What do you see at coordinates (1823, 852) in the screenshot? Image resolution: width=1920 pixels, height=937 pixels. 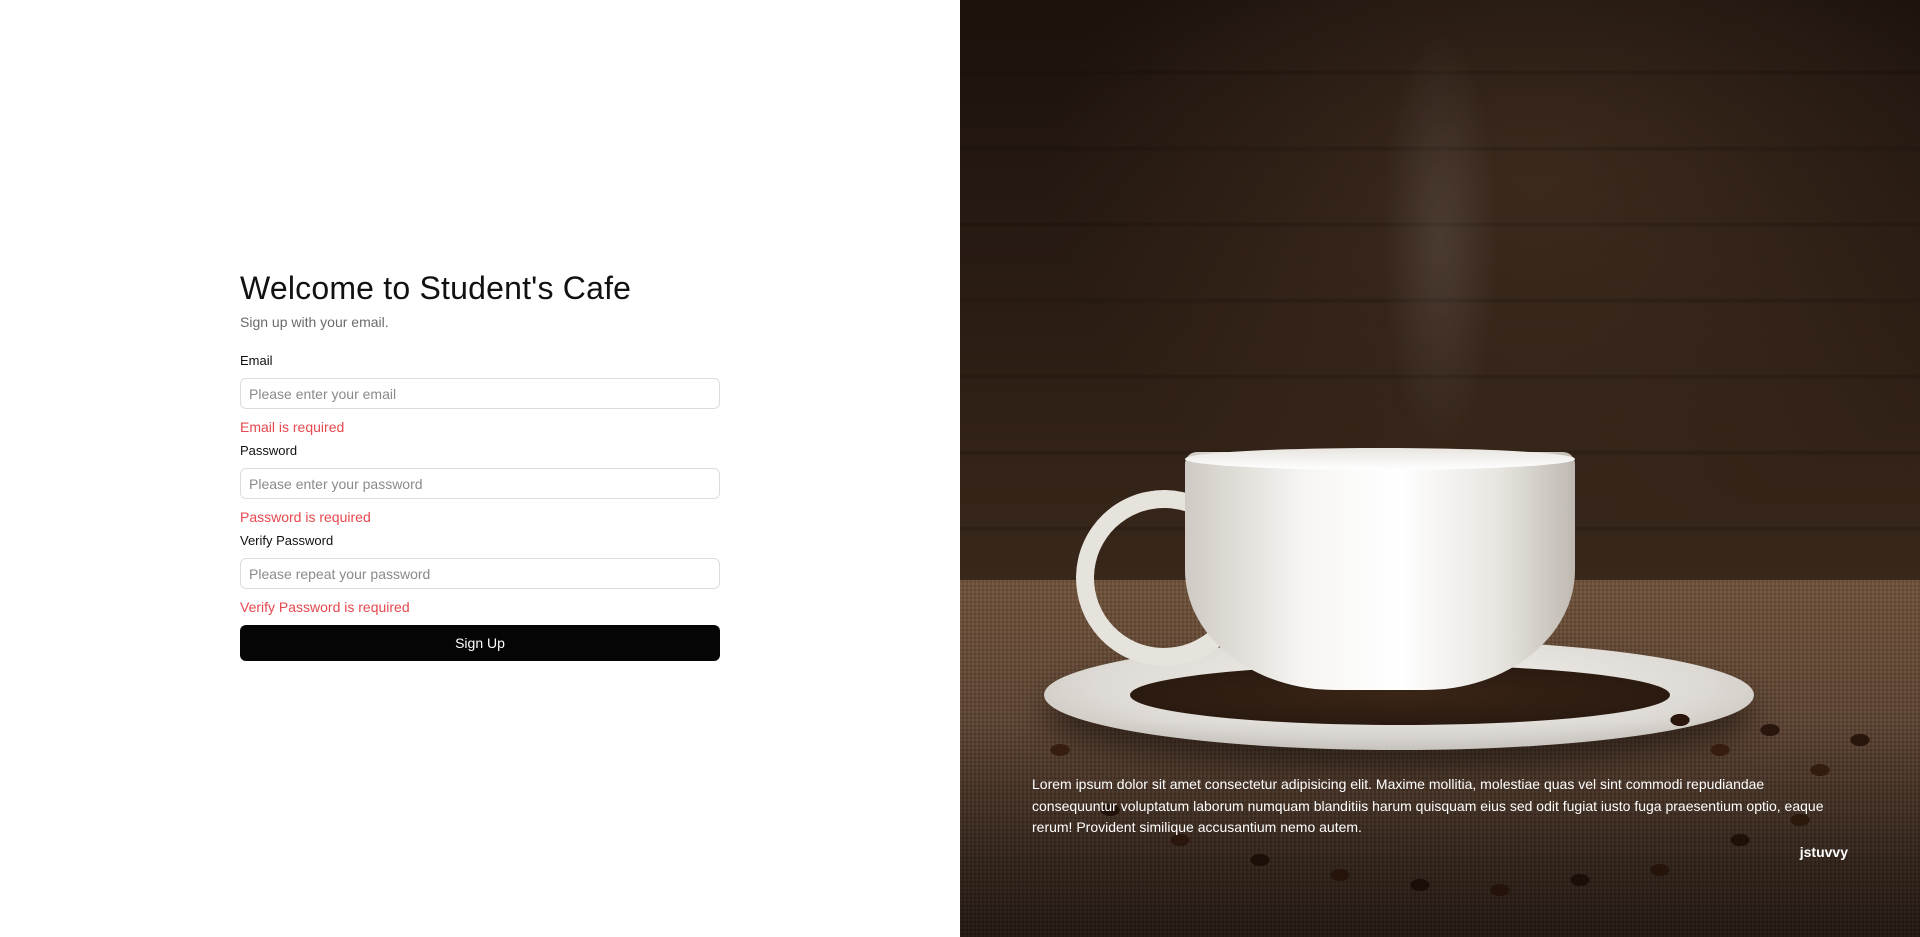 I see `hero-author: jstuvvy` at bounding box center [1823, 852].